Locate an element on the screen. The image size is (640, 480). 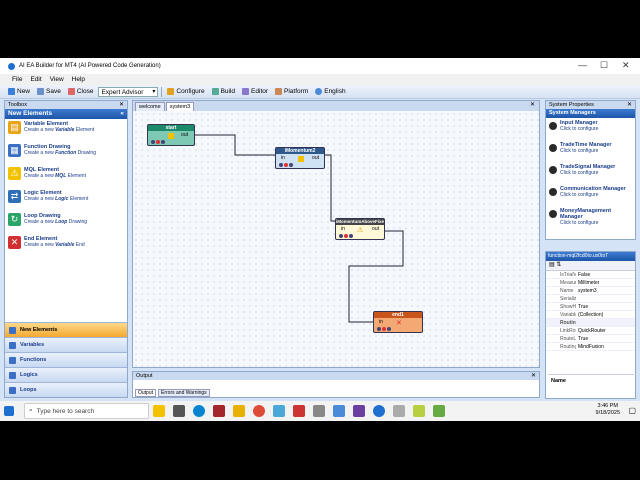
property-description: Name is located at coordinates (591, 385).